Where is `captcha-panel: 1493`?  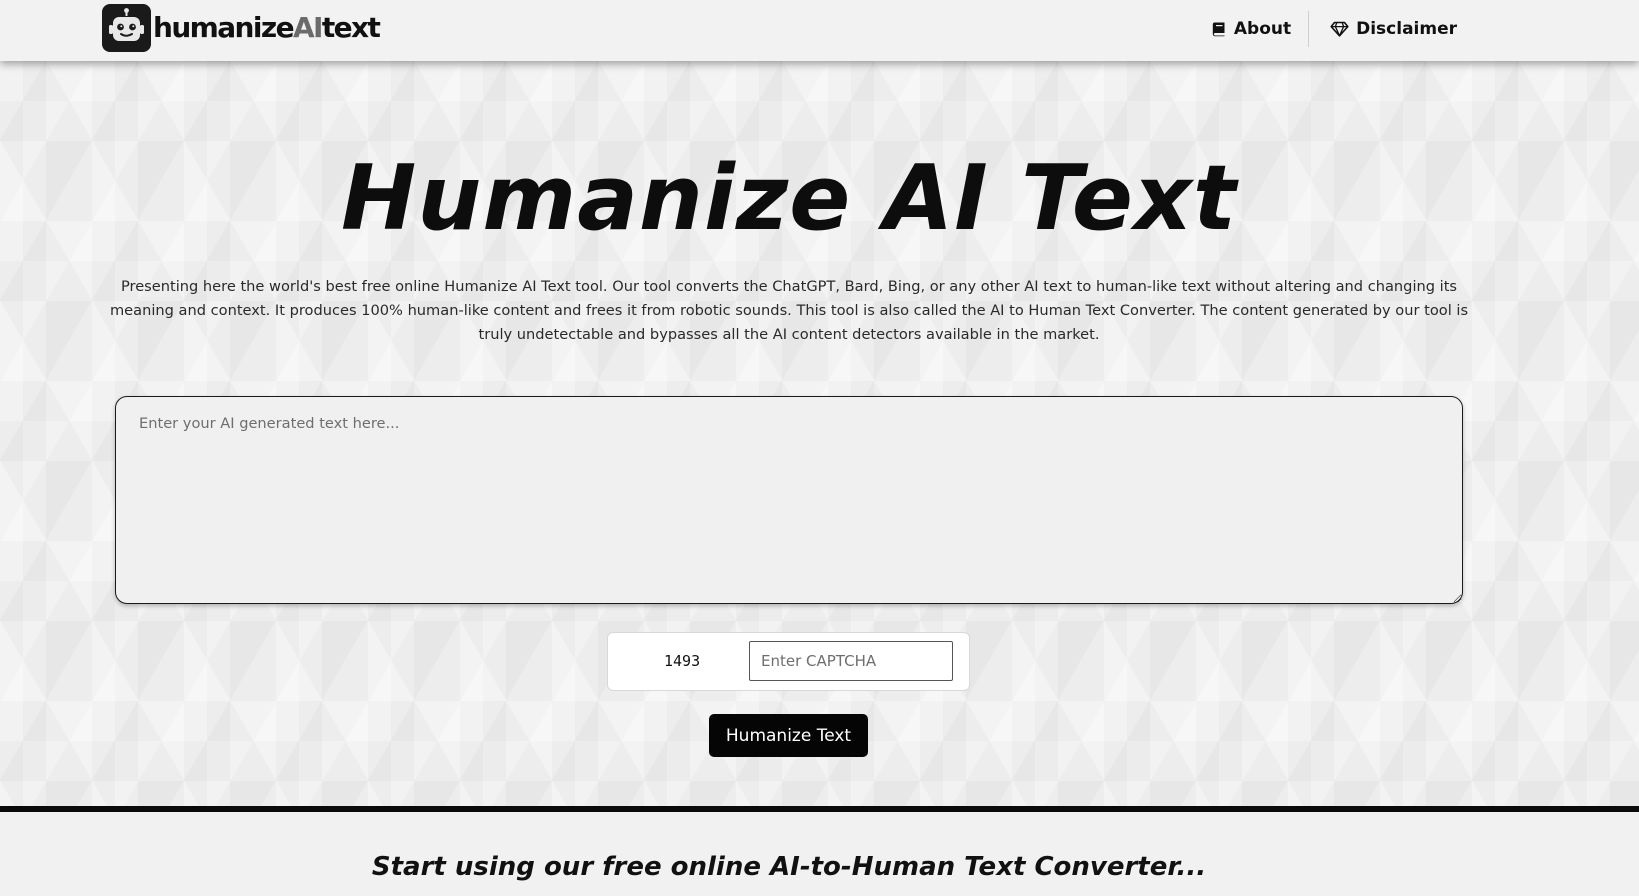 captcha-panel: 1493 is located at coordinates (788, 661).